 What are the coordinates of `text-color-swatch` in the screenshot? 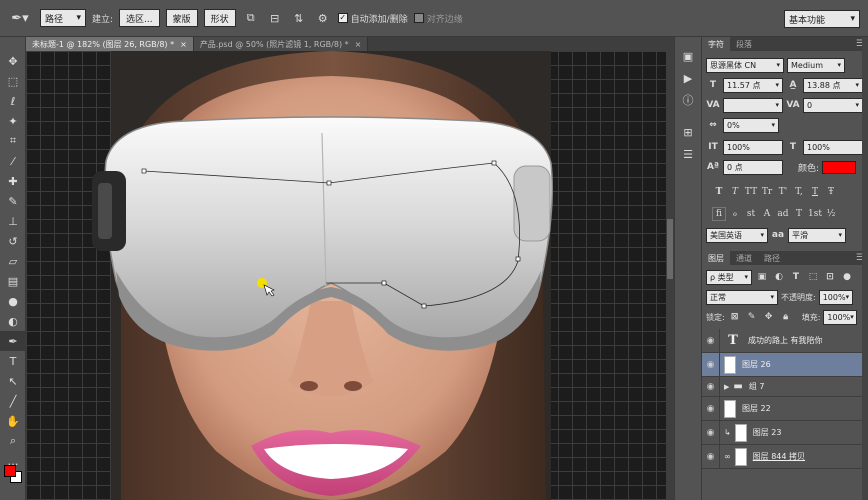 It's located at (839, 167).